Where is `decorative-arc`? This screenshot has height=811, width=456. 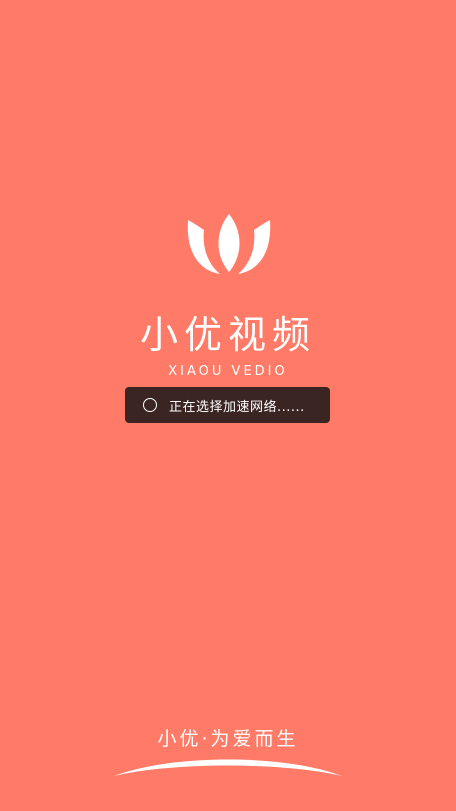
decorative-arc is located at coordinates (228, 767).